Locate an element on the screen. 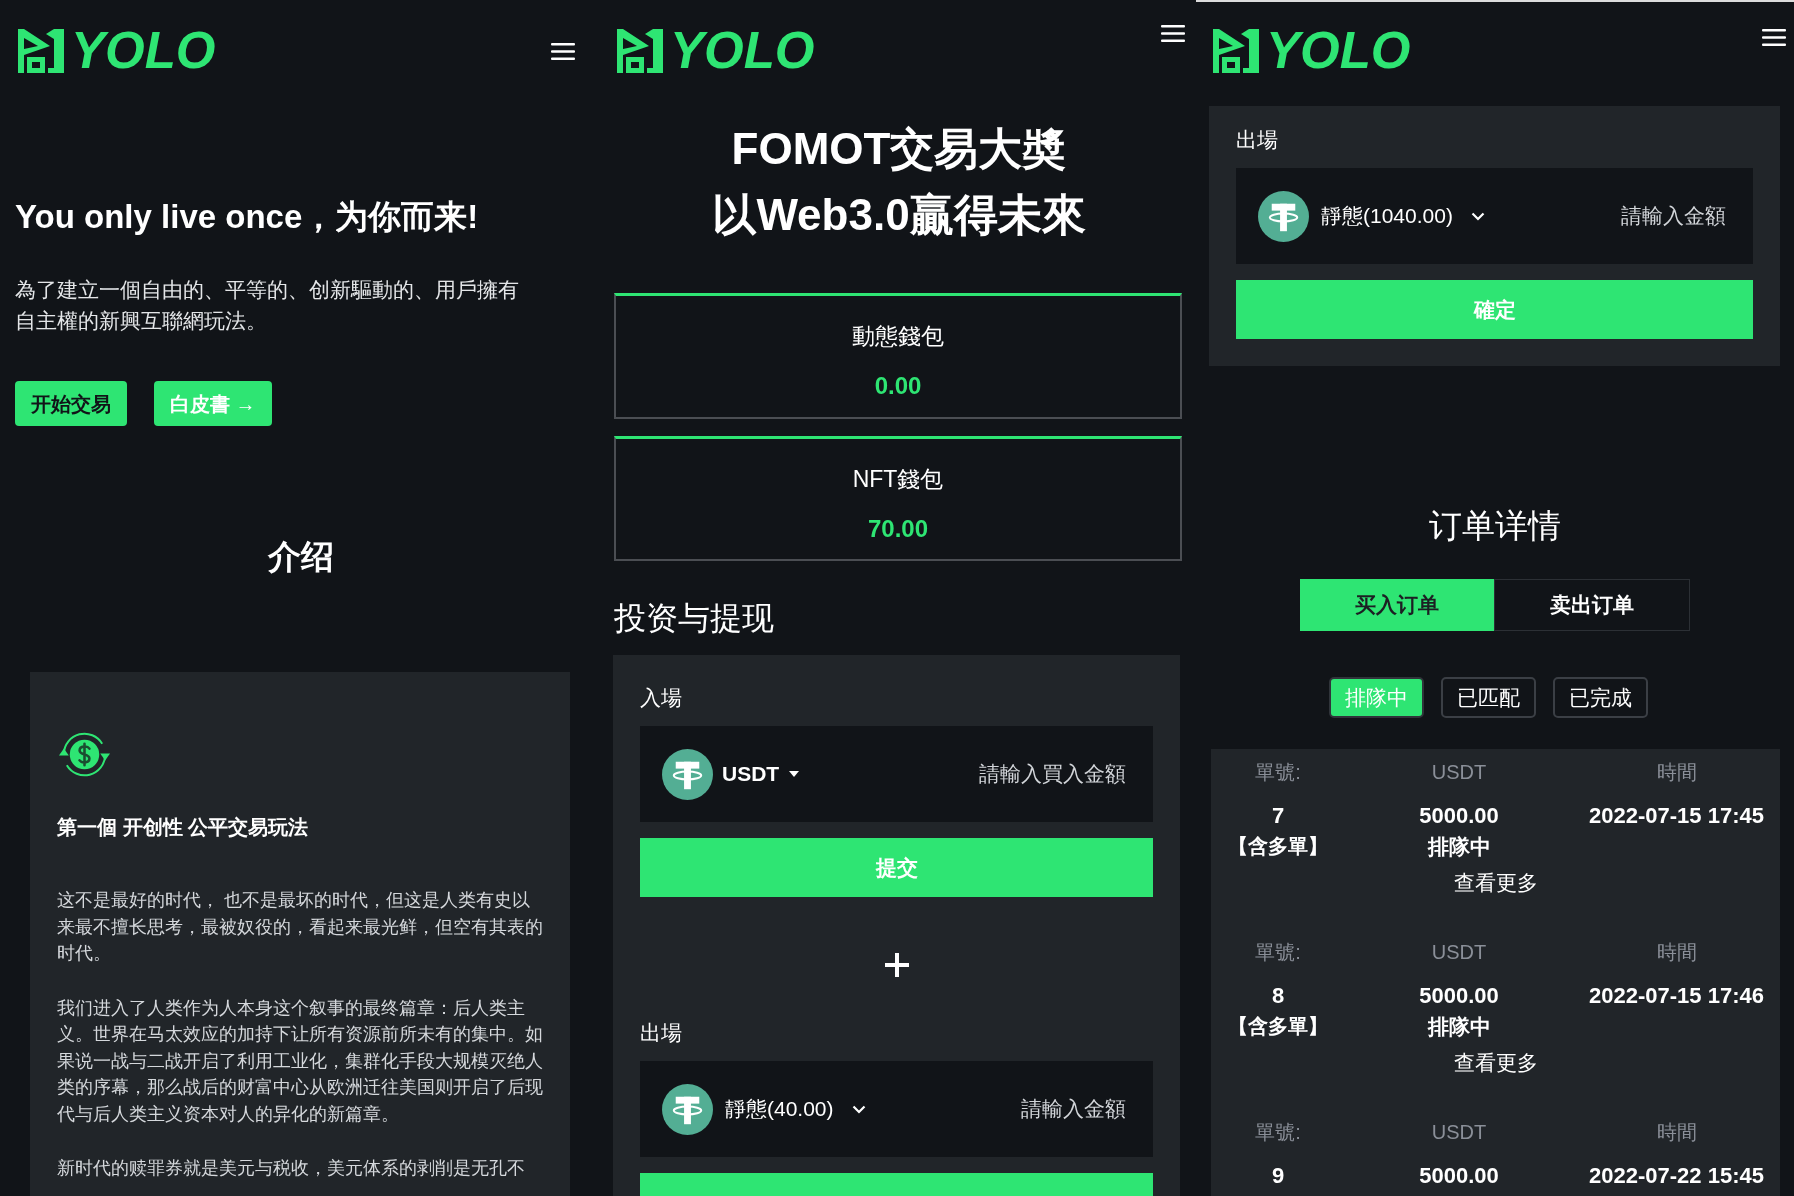 The height and width of the screenshot is (1196, 1794). amount-input: 請輸入買入金額 is located at coordinates (968, 774).